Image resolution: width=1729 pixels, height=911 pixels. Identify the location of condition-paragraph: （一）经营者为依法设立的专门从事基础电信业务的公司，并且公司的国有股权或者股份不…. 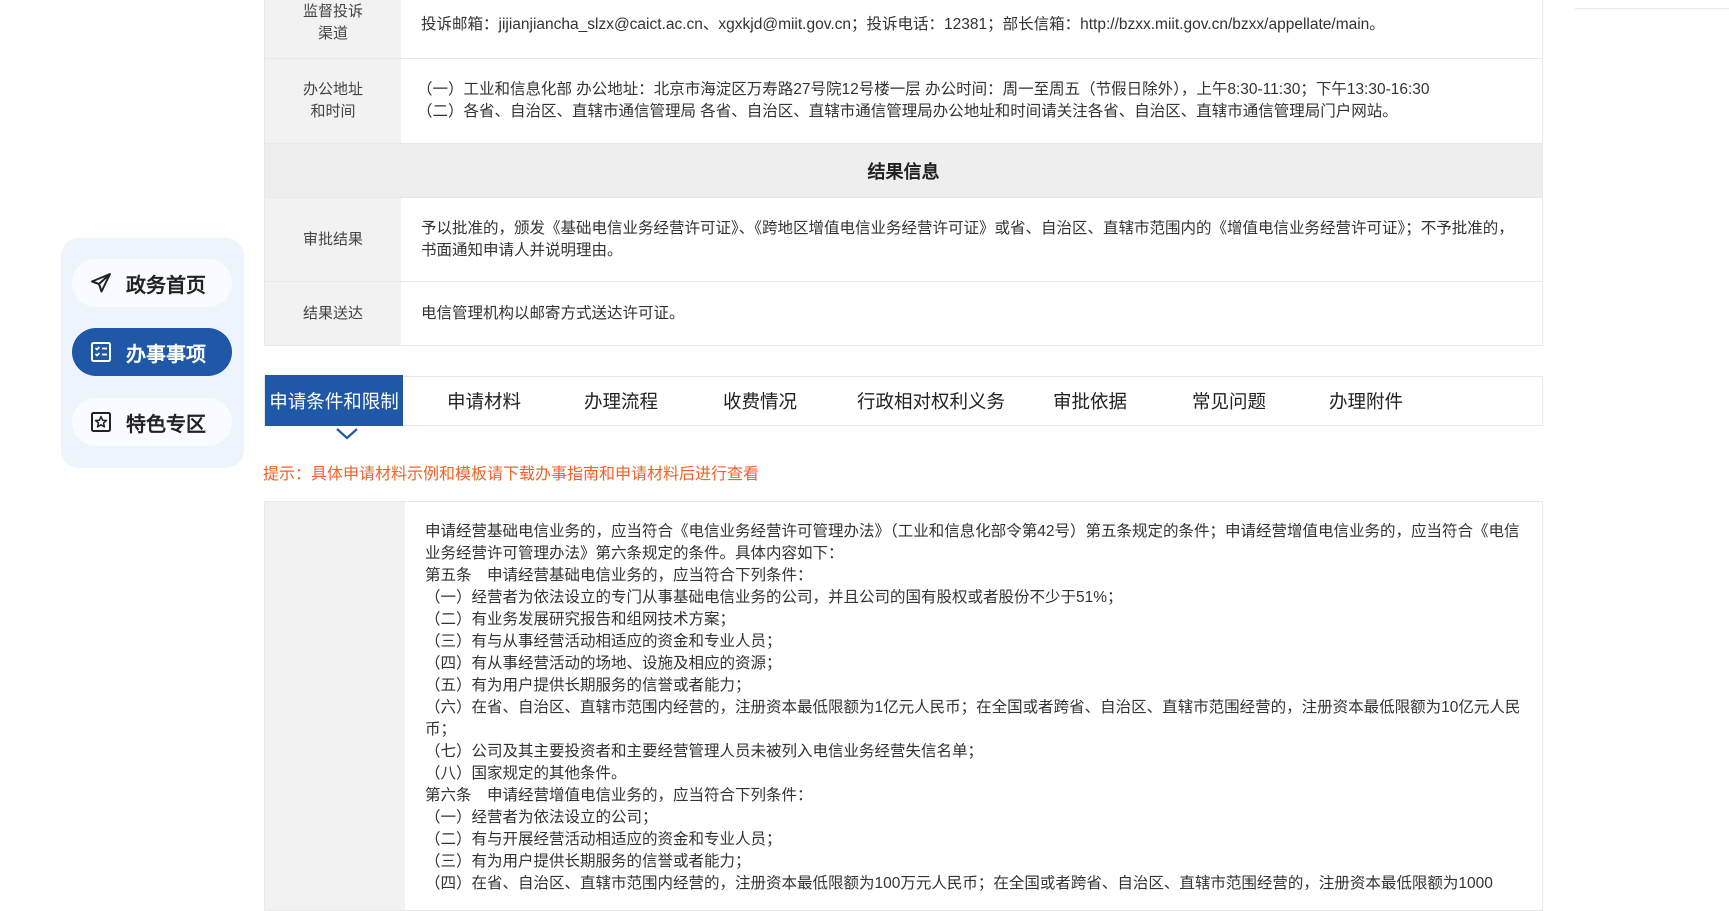
(774, 597).